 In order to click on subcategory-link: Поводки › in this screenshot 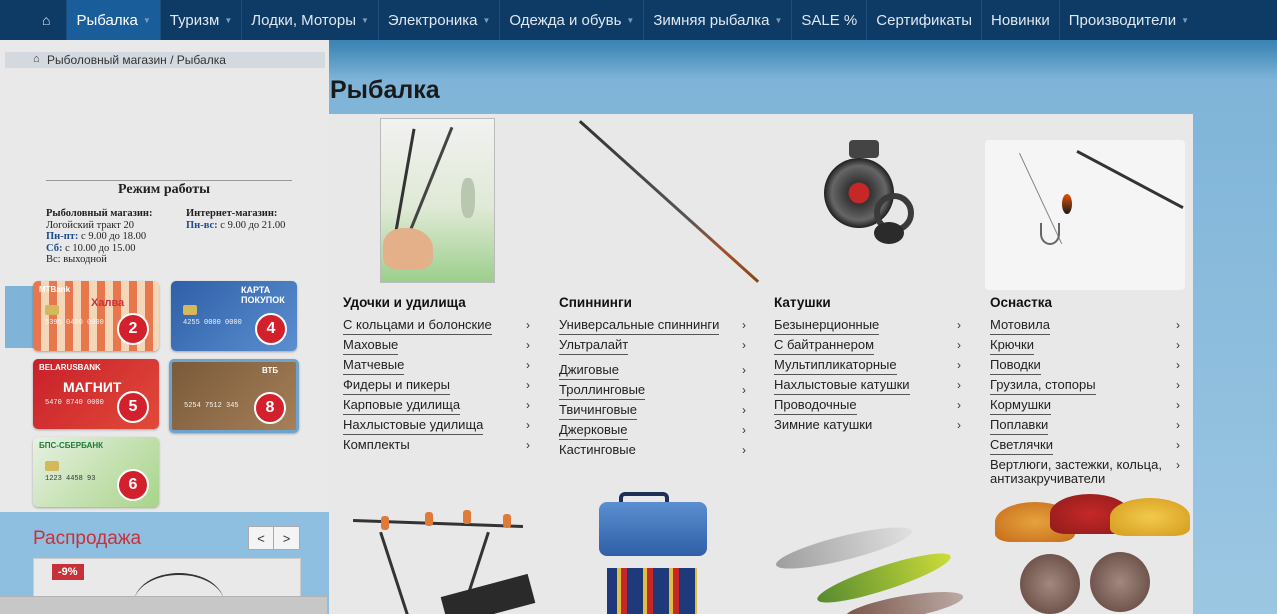, I will do `click(1090, 366)`.